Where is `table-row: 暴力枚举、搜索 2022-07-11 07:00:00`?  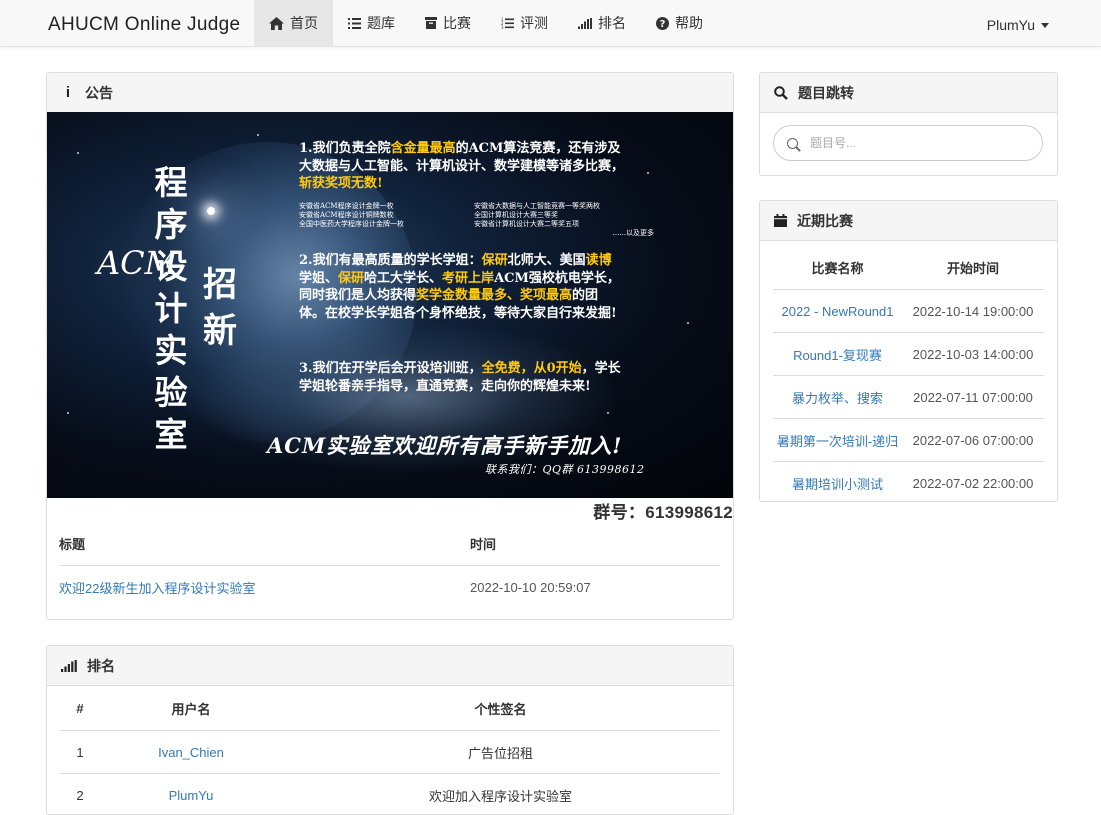 table-row: 暴力枚举、搜索 2022-07-11 07:00:00 is located at coordinates (908, 397).